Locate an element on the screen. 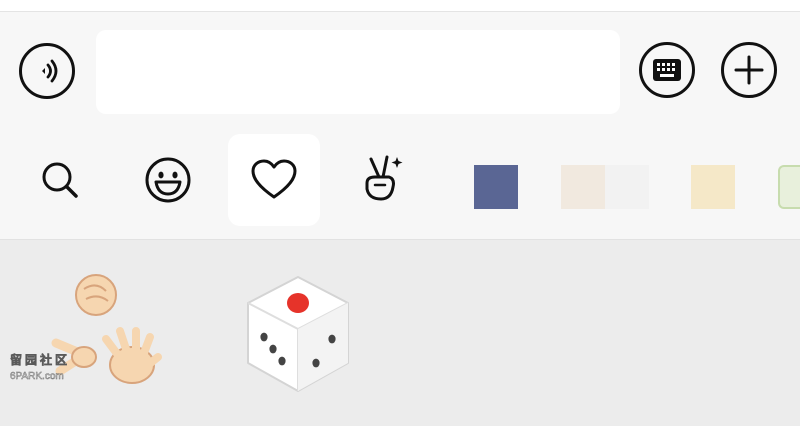 This screenshot has width=800, height=426. dice-pip-red is located at coordinates (298, 303).